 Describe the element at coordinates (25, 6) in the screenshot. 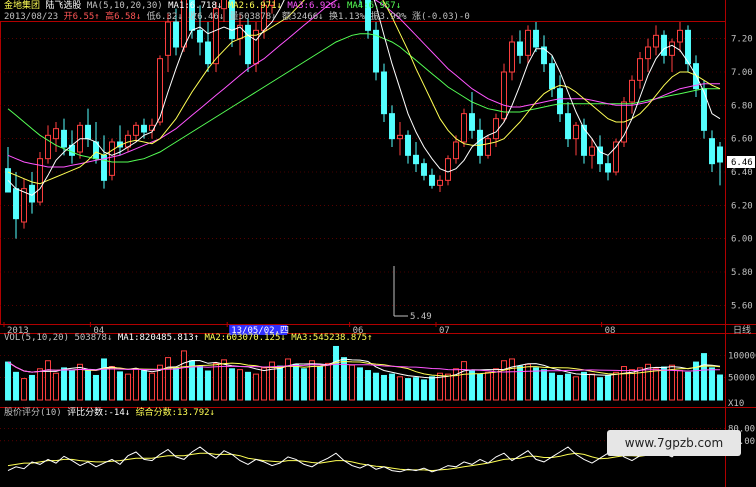

I see `header-field: 金地集团` at that location.